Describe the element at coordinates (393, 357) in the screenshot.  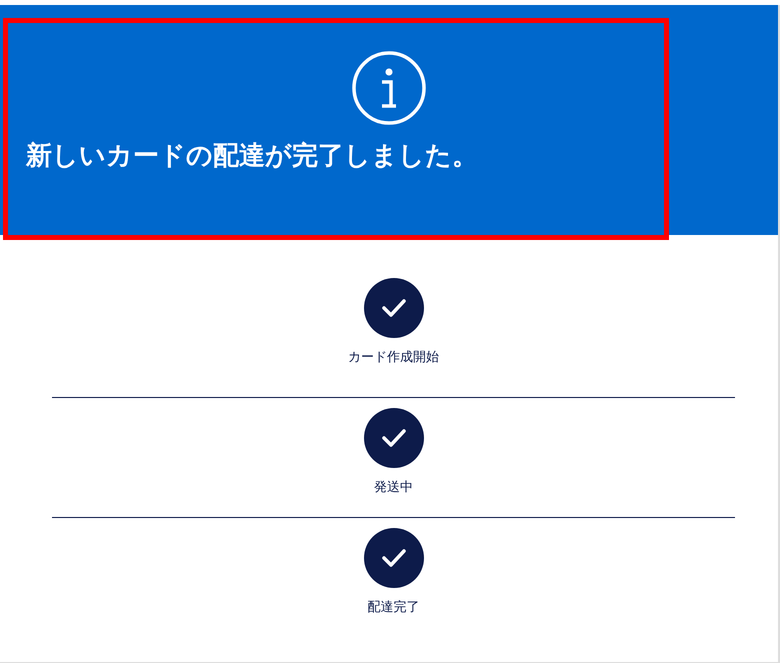
I see `step-label: カード作成開始` at that location.